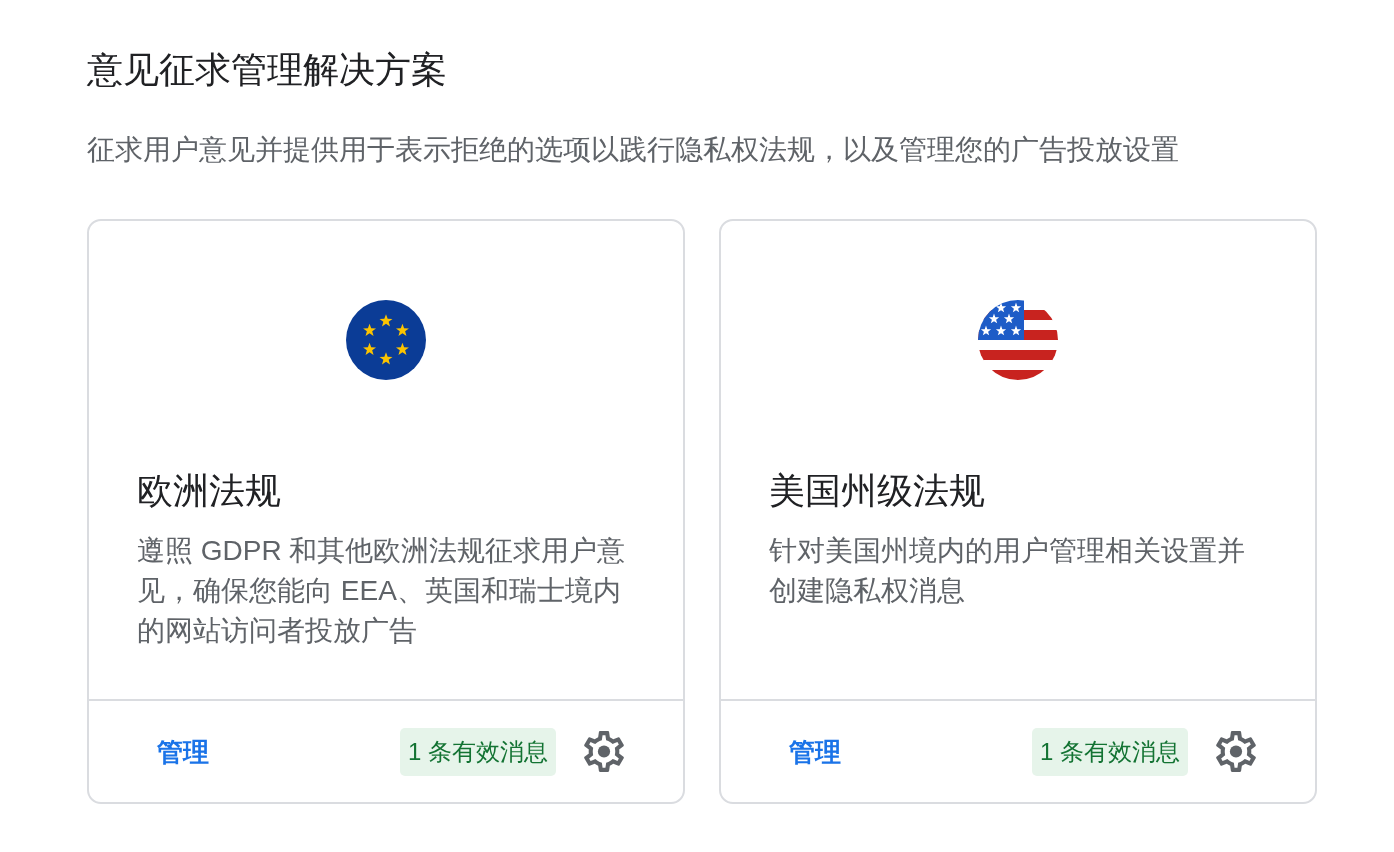  Describe the element at coordinates (209, 491) in the screenshot. I see `card-title: 欧洲法规` at that location.